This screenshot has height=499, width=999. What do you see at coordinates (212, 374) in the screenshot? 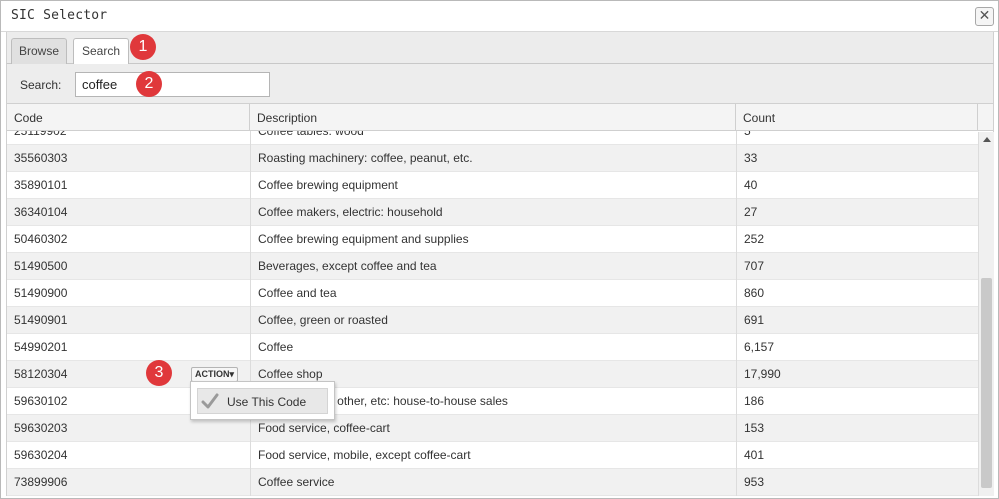
I see `action-button-label: ACTION` at bounding box center [212, 374].